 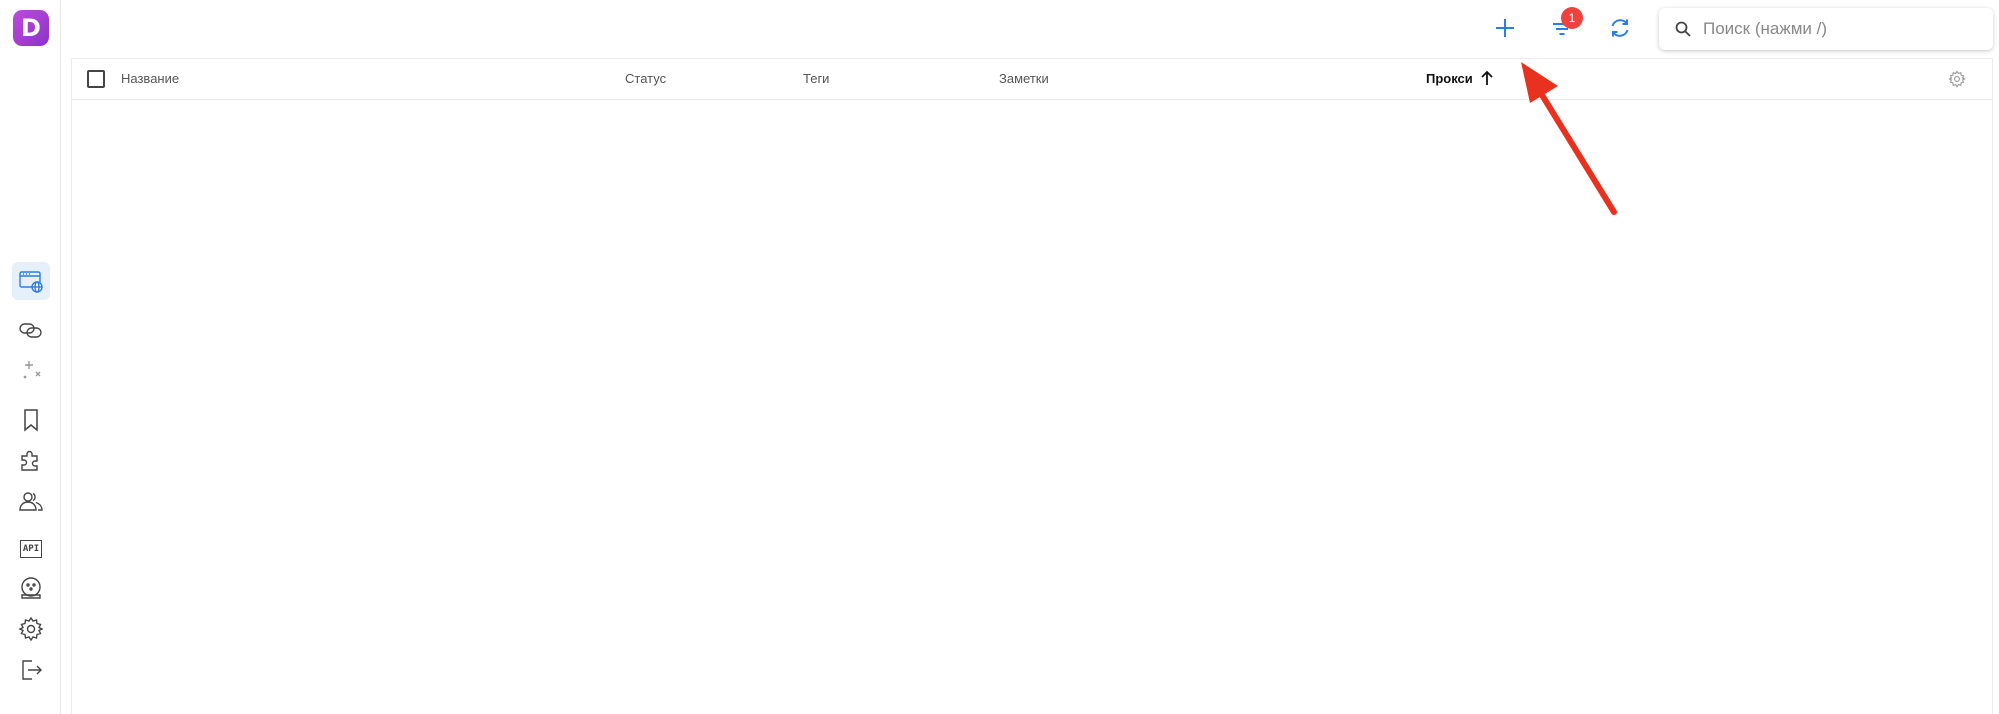 I want to click on browser-profiles-icon, so click(x=31, y=282).